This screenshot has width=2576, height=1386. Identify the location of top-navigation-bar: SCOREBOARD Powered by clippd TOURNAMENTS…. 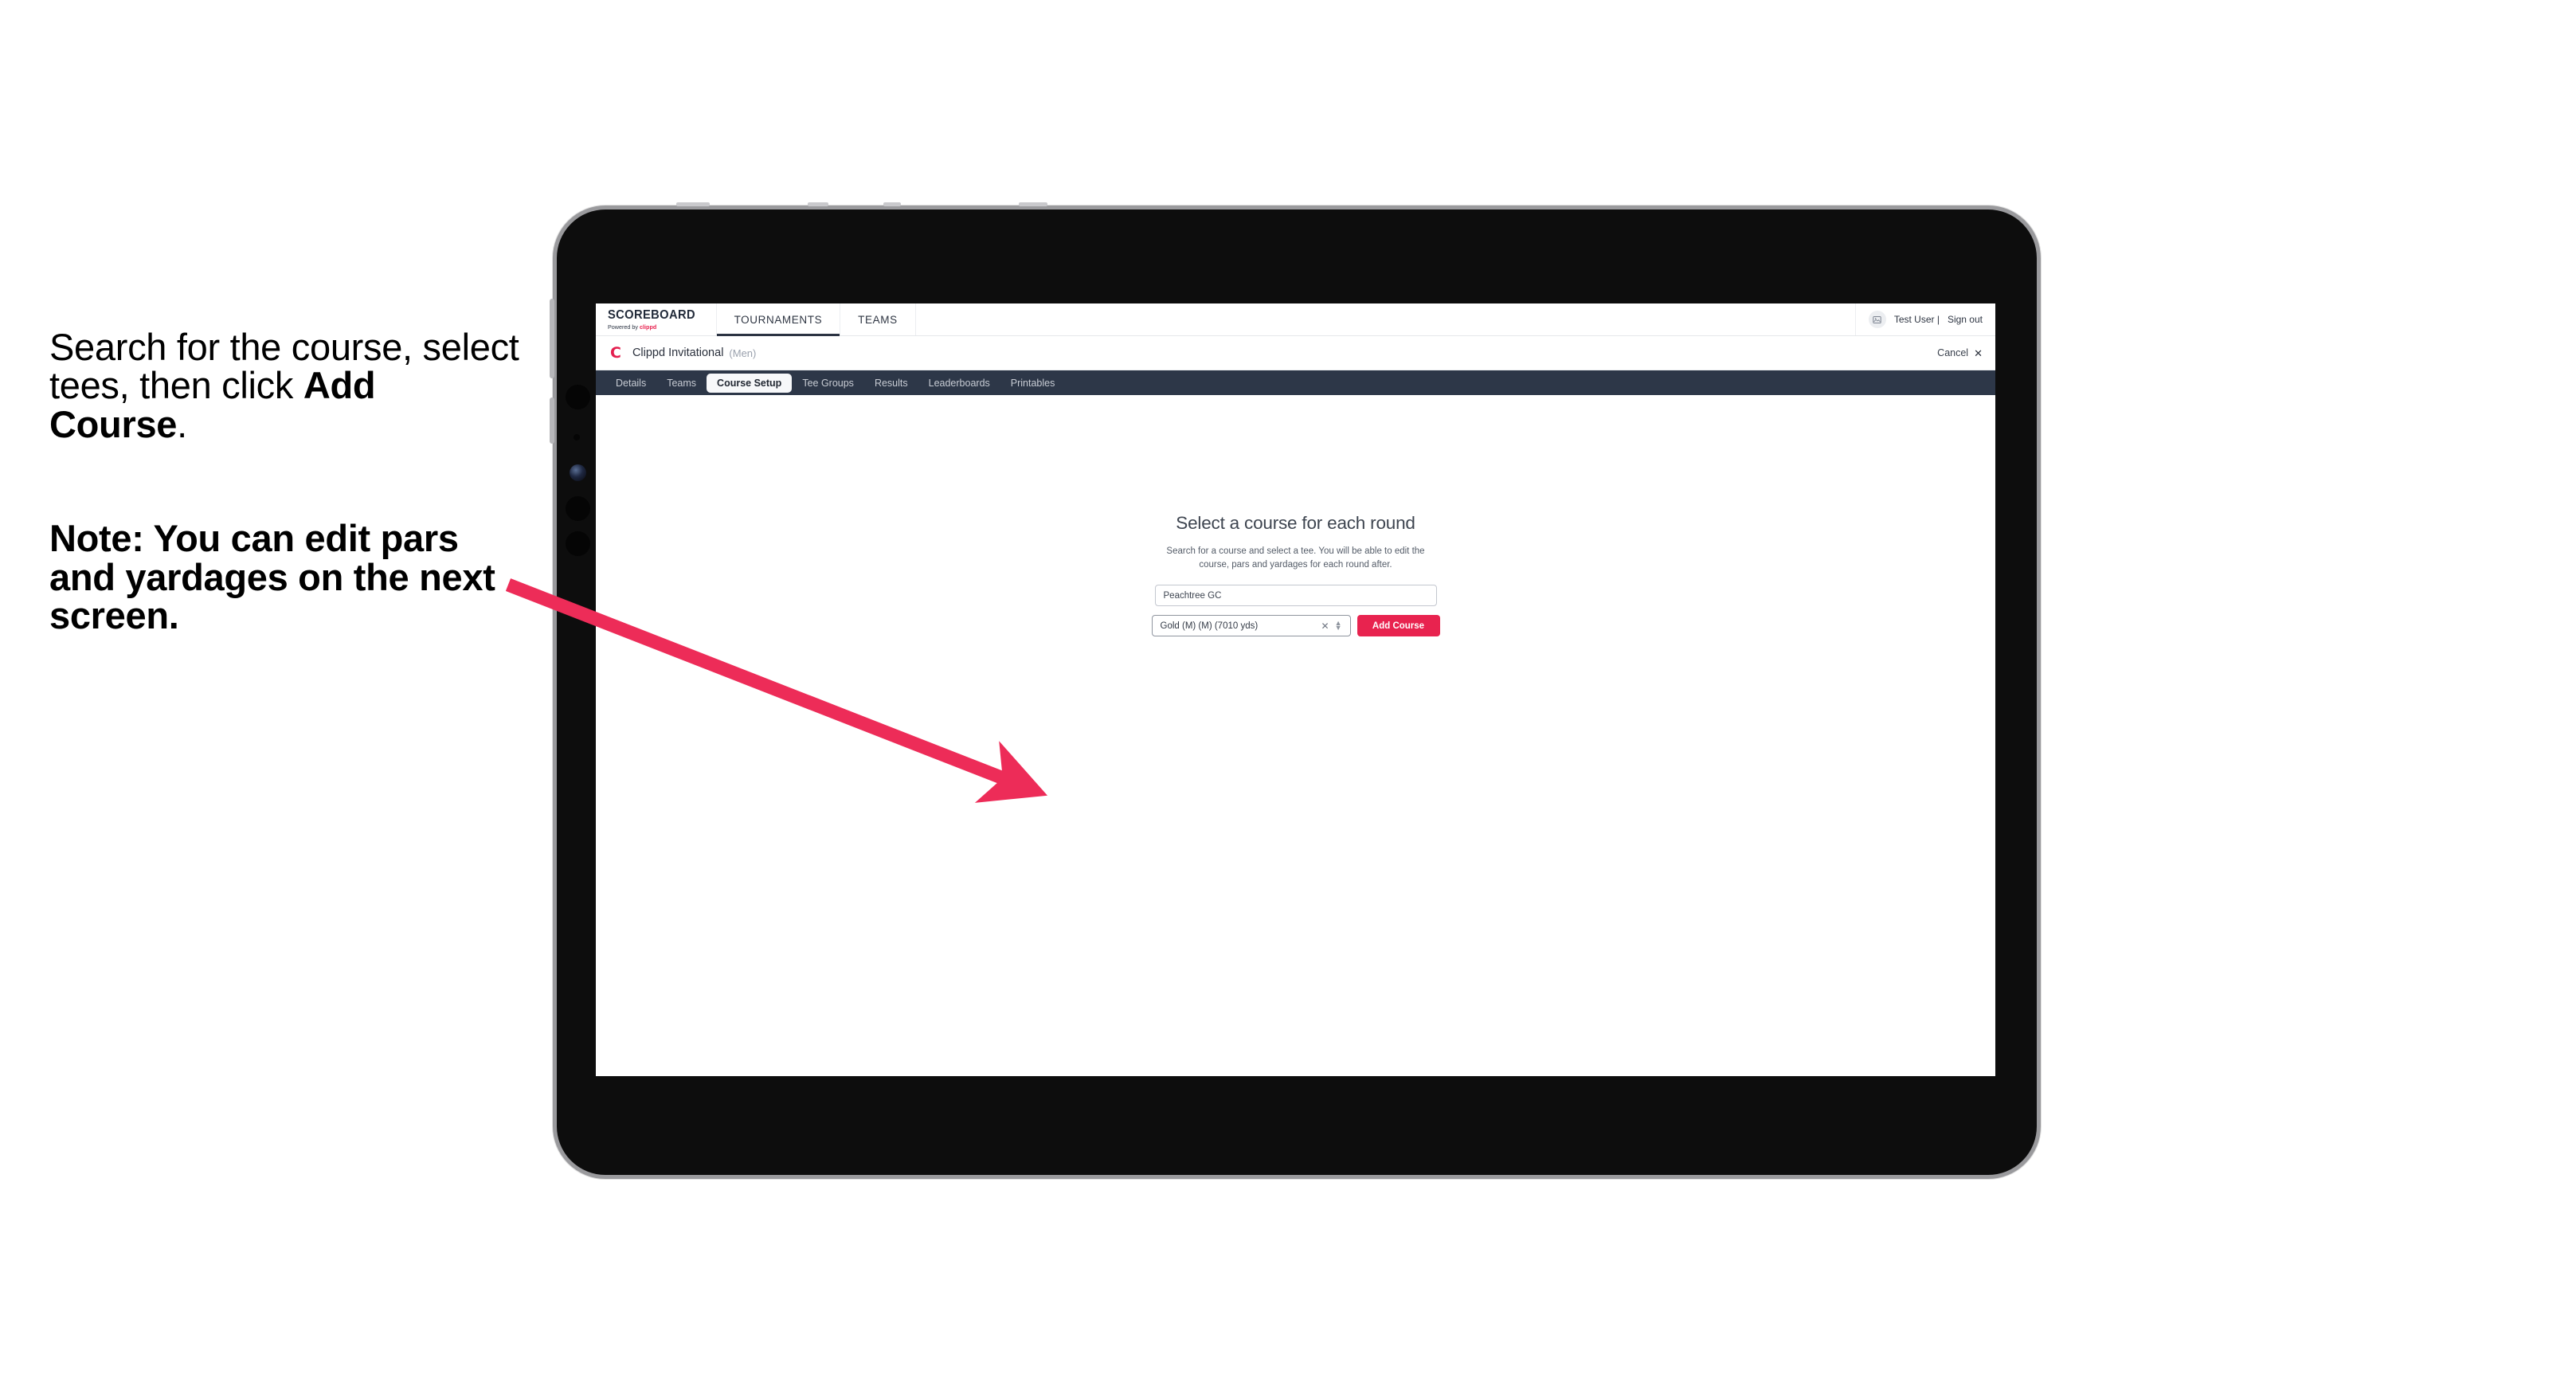
(1295, 319).